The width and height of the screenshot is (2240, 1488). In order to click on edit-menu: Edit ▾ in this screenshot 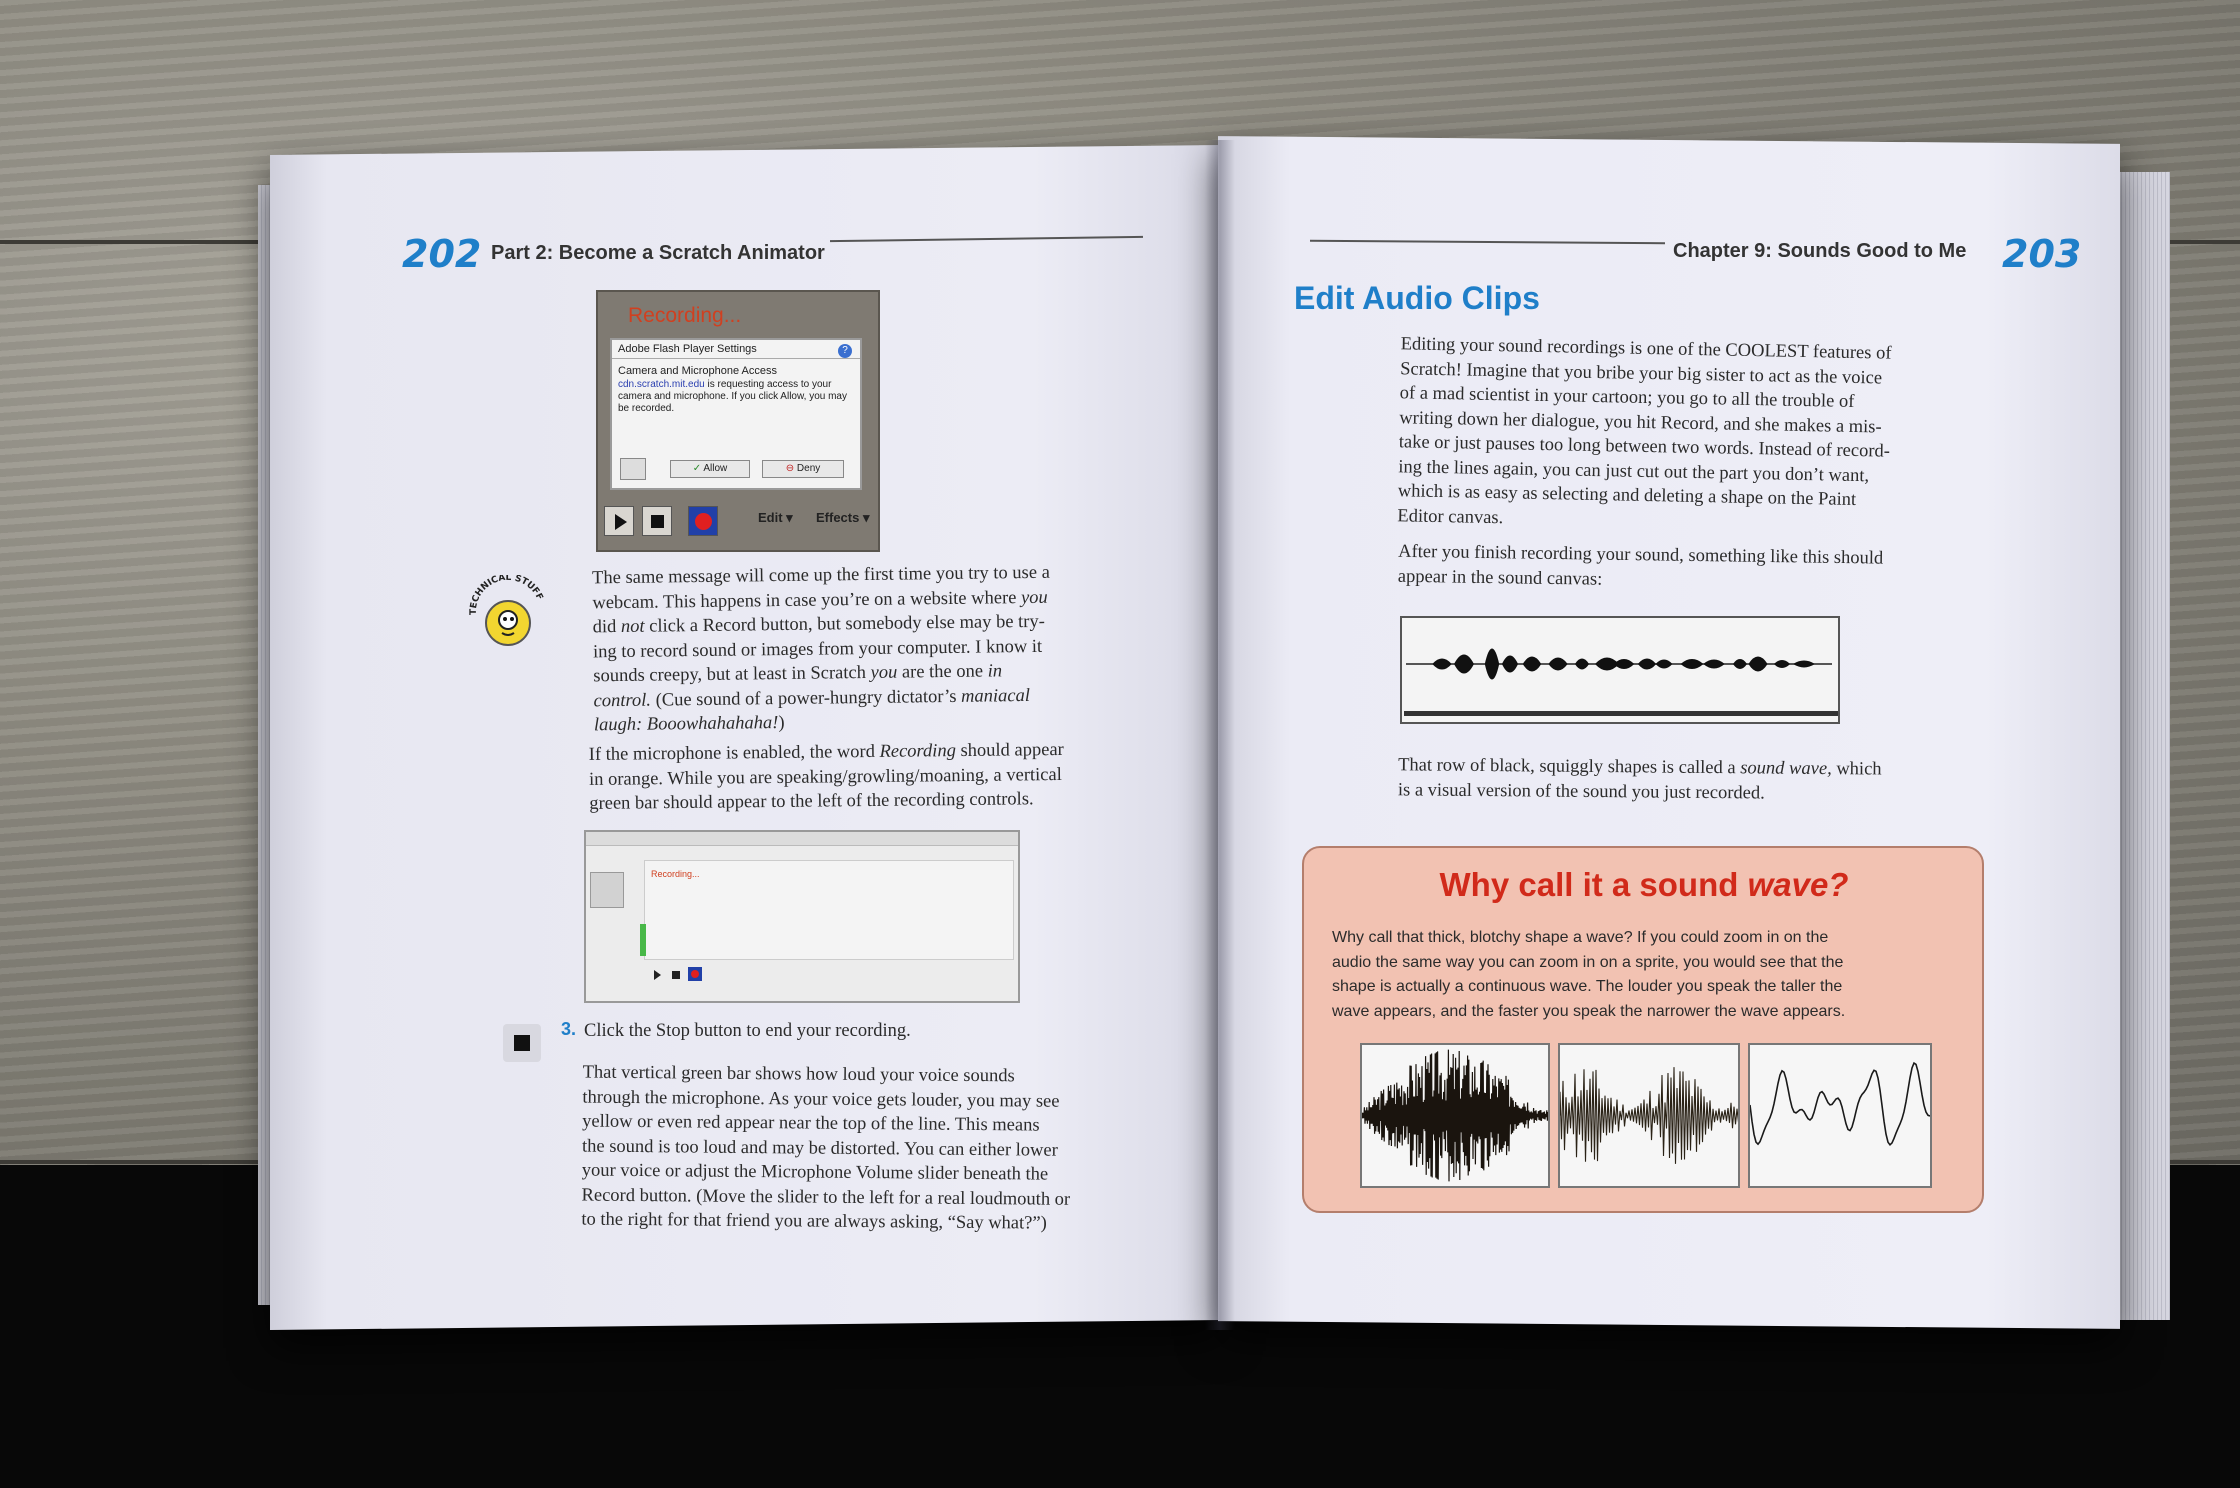, I will do `click(775, 517)`.